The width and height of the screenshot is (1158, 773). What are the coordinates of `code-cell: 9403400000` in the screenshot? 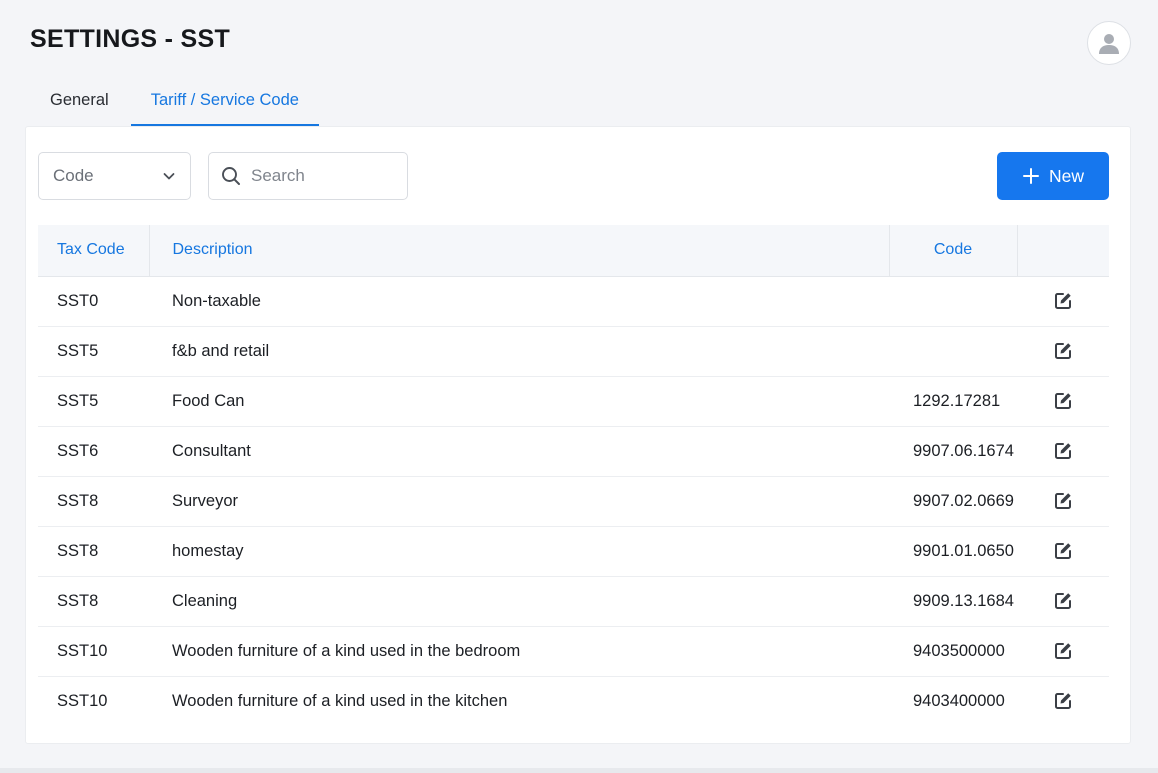 It's located at (959, 700).